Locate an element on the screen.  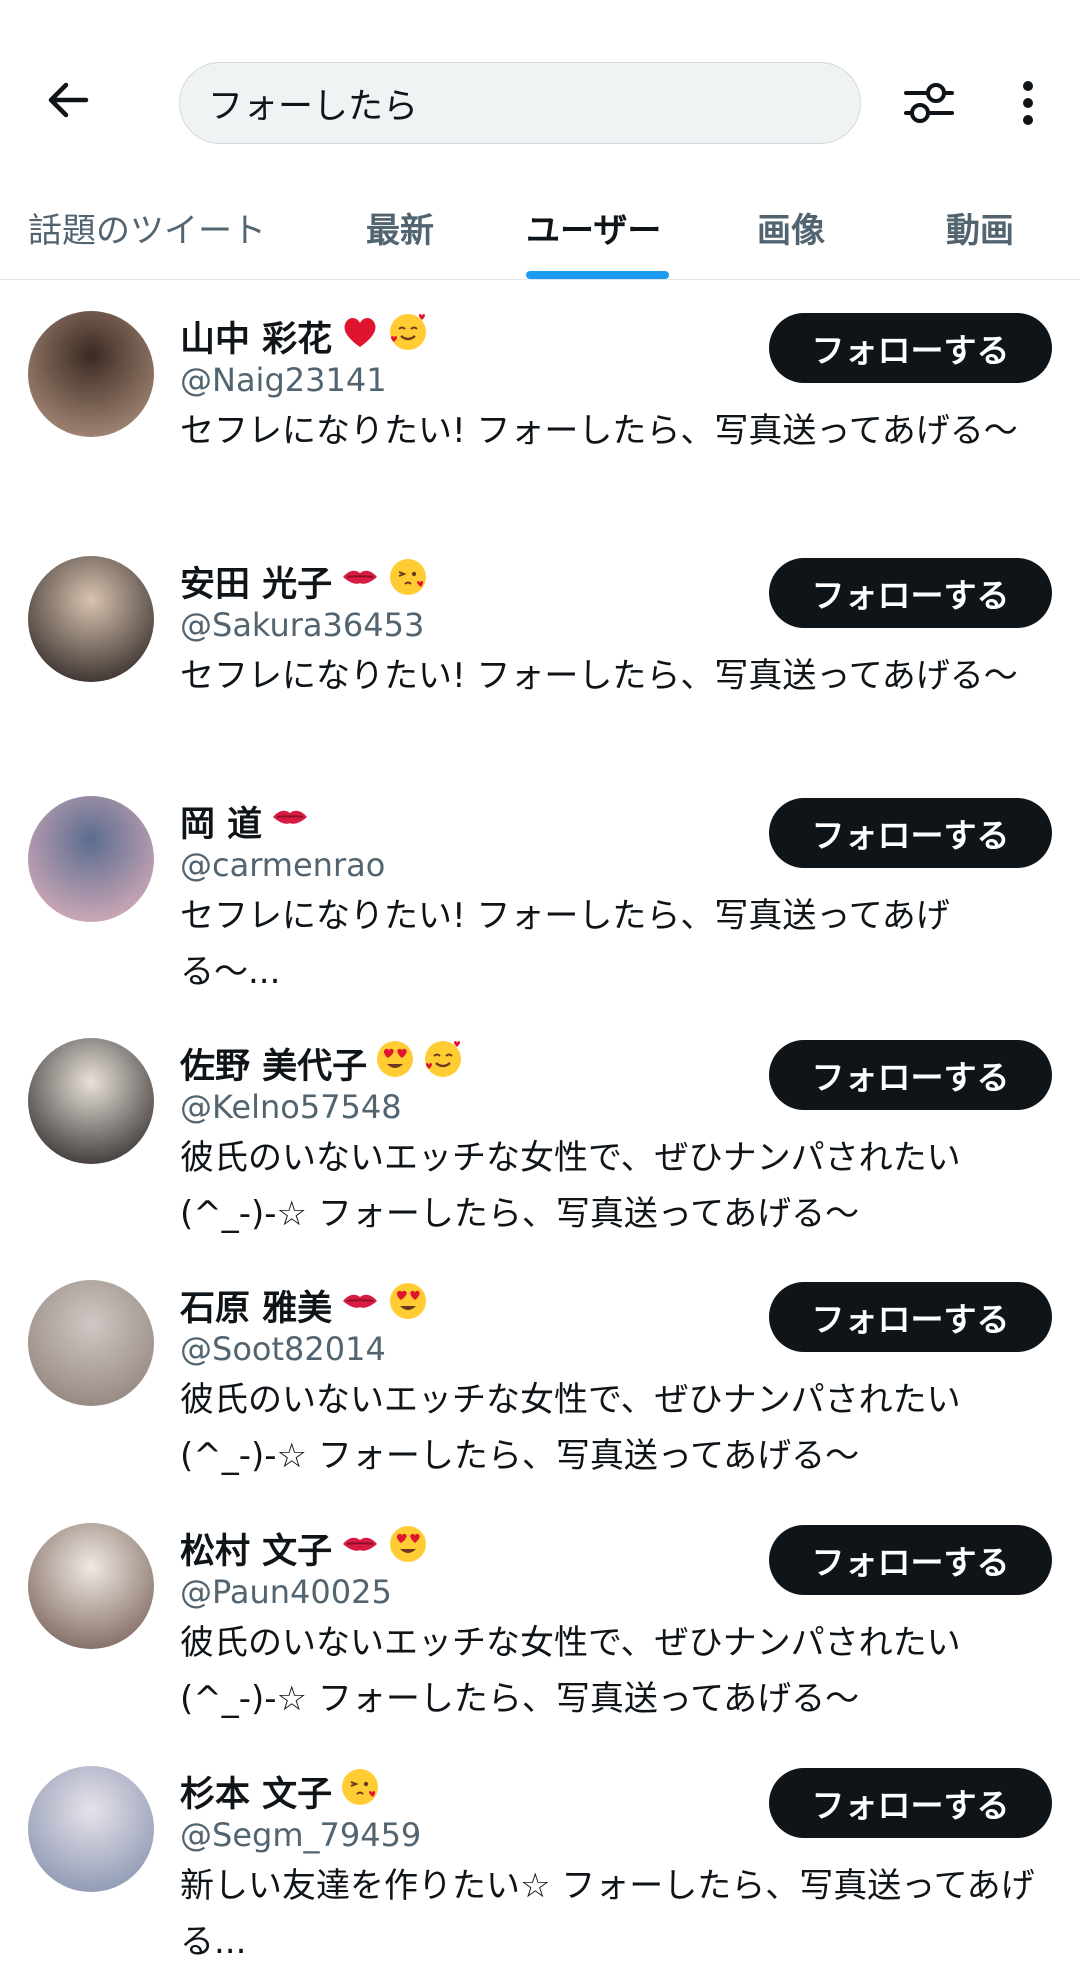
more-options-button is located at coordinates (1028, 103).